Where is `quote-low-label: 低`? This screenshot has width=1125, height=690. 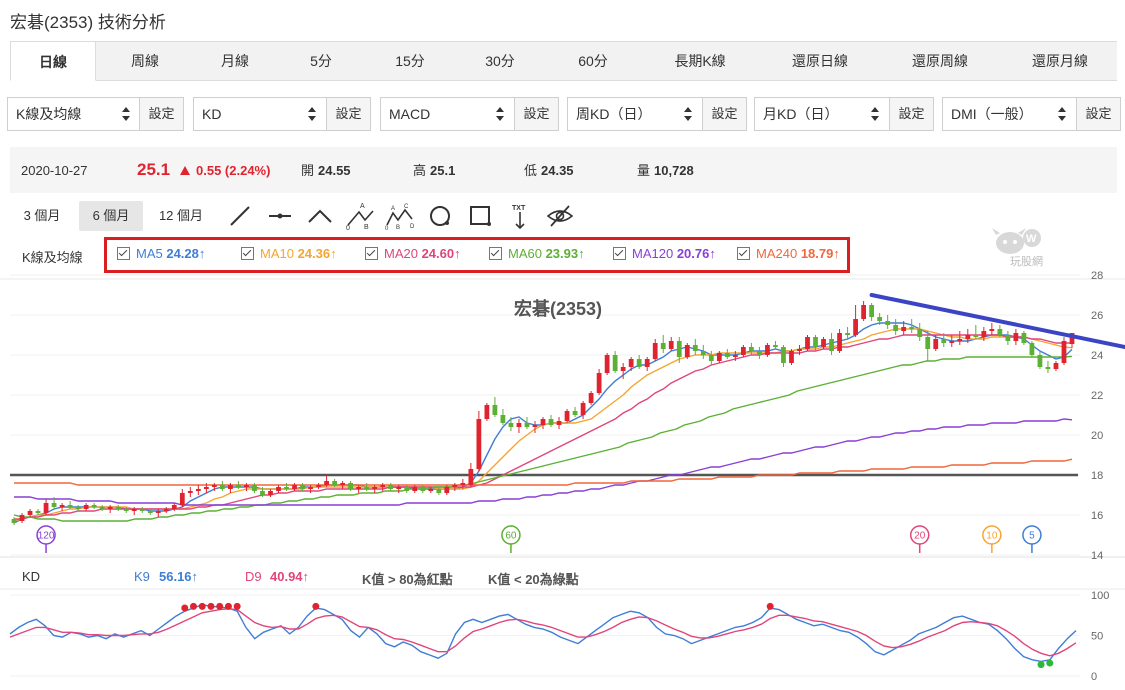
quote-low-label: 低 is located at coordinates (531, 170).